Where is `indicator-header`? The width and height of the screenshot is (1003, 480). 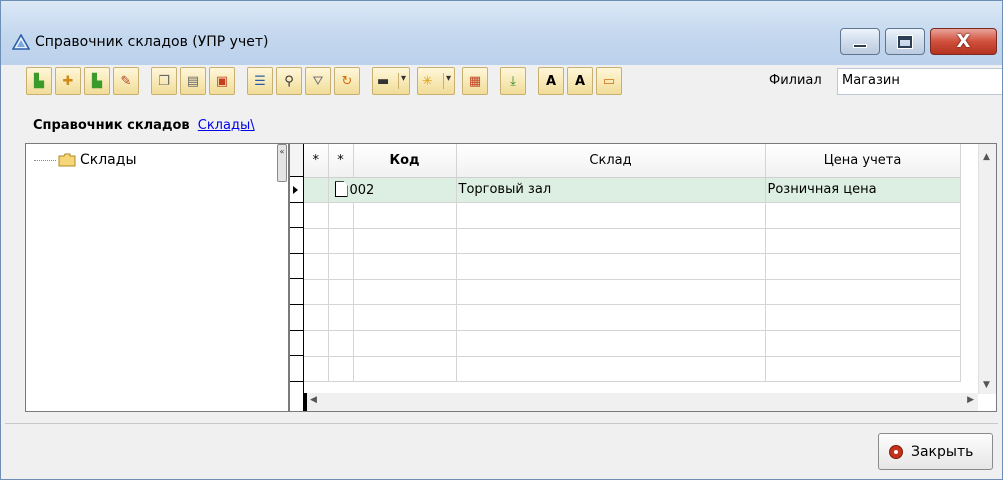
indicator-header is located at coordinates (296, 160).